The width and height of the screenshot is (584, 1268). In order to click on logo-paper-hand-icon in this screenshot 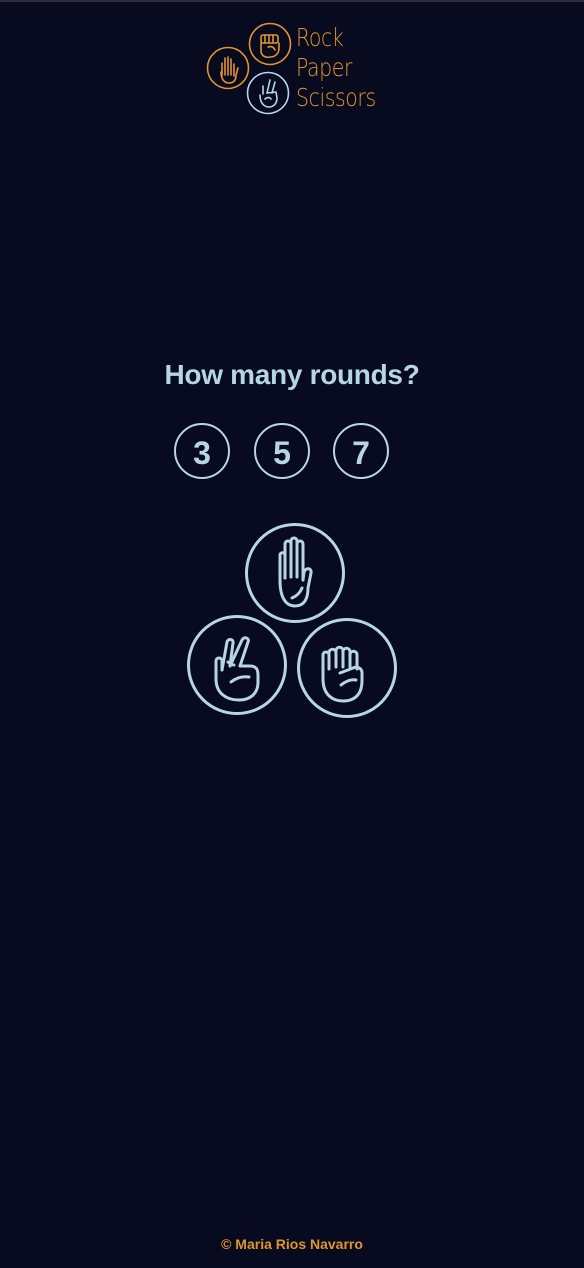, I will do `click(228, 68)`.